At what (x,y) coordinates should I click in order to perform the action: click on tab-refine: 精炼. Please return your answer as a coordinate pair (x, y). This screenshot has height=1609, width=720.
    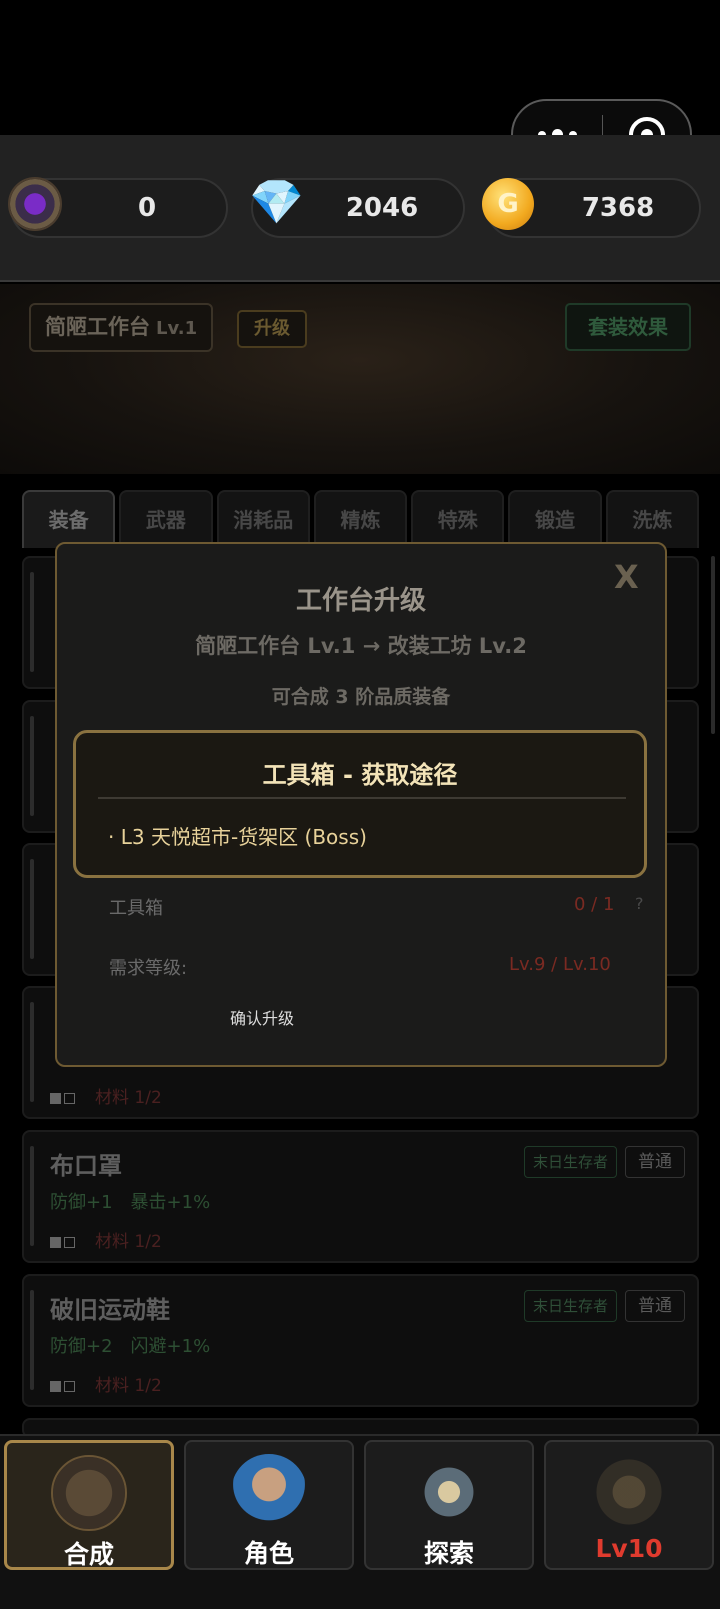
    Looking at the image, I should click on (360, 519).